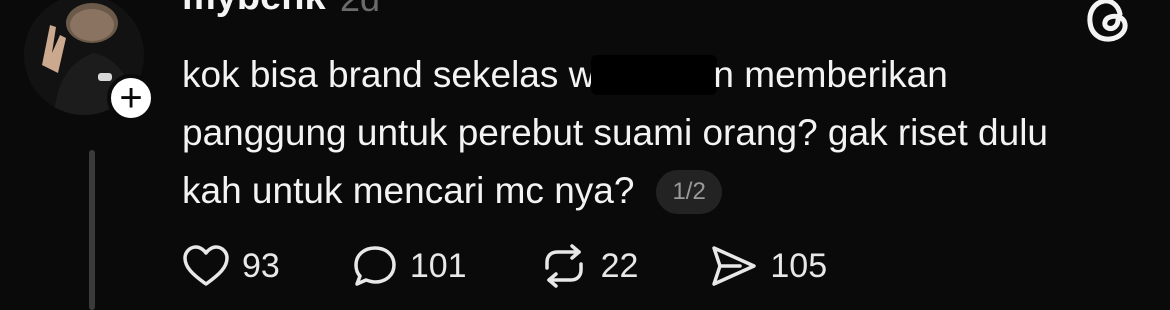  What do you see at coordinates (231, 266) in the screenshot?
I see `like-button: 93` at bounding box center [231, 266].